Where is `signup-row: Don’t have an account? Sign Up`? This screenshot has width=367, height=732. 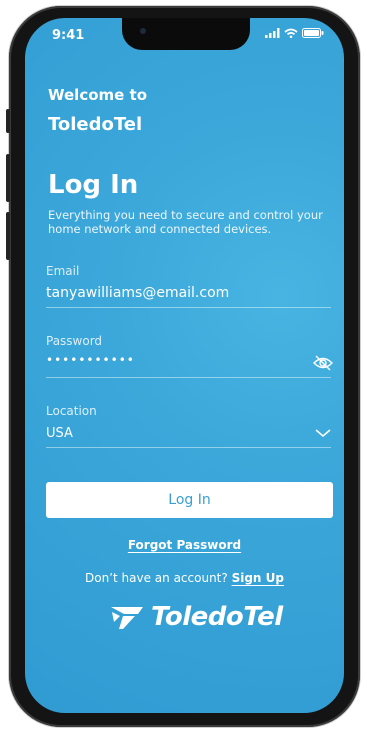 signup-row: Don’t have an account? Sign Up is located at coordinates (184, 578).